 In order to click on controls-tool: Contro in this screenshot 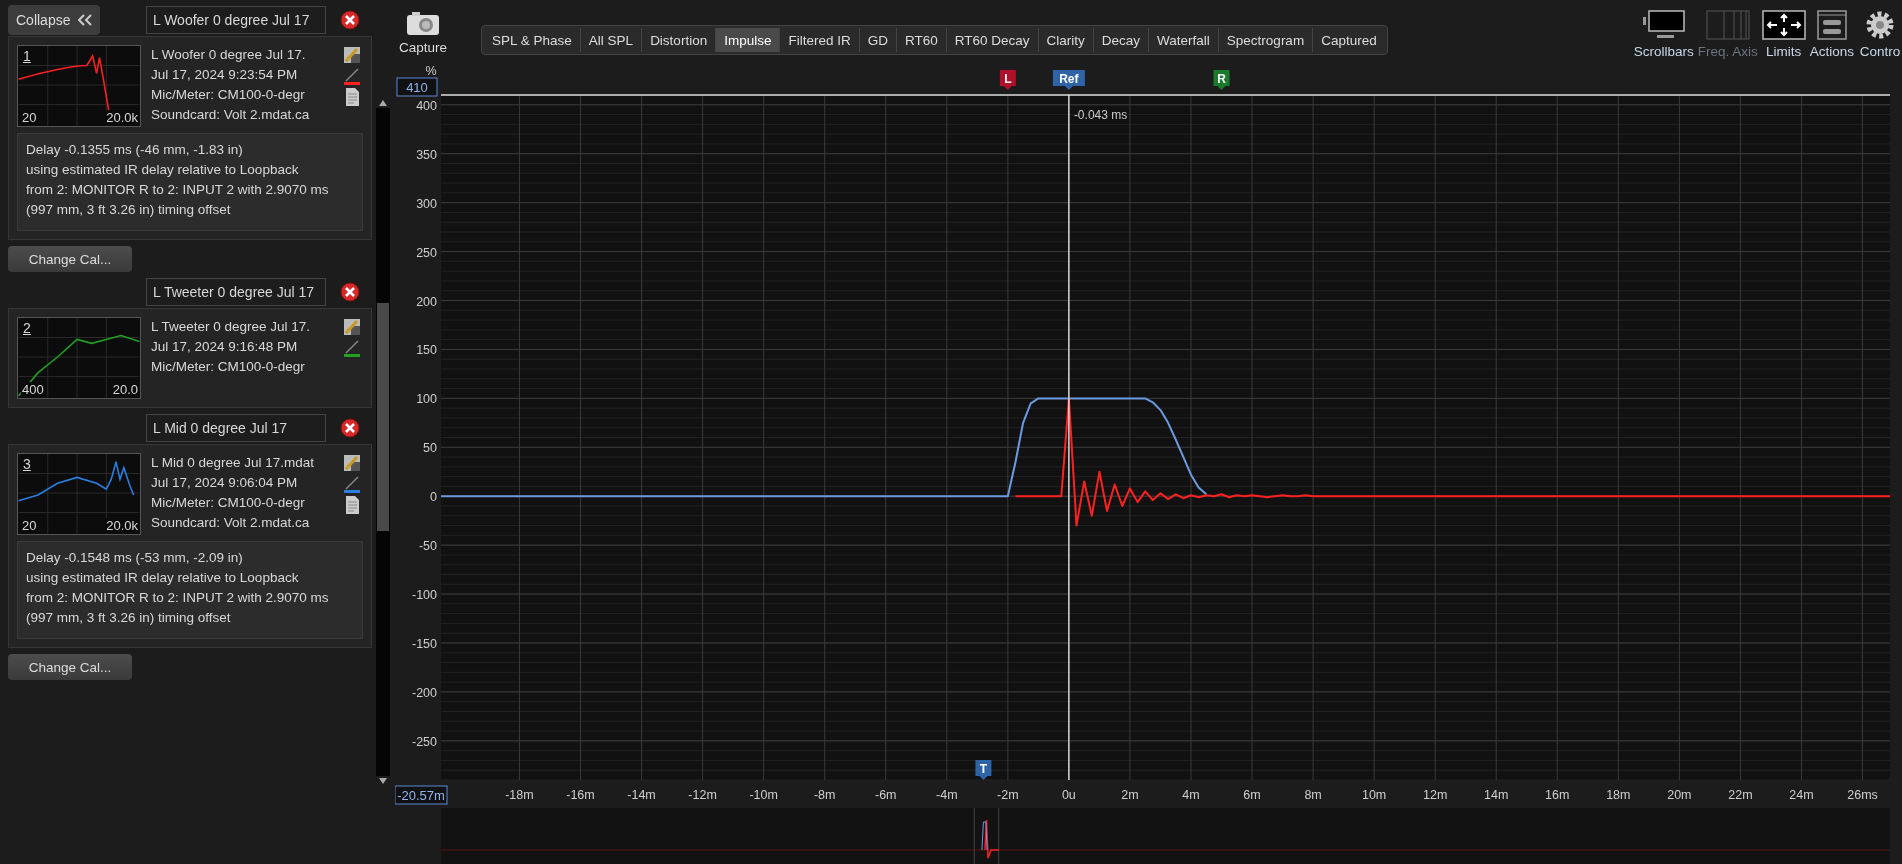, I will do `click(1880, 34)`.